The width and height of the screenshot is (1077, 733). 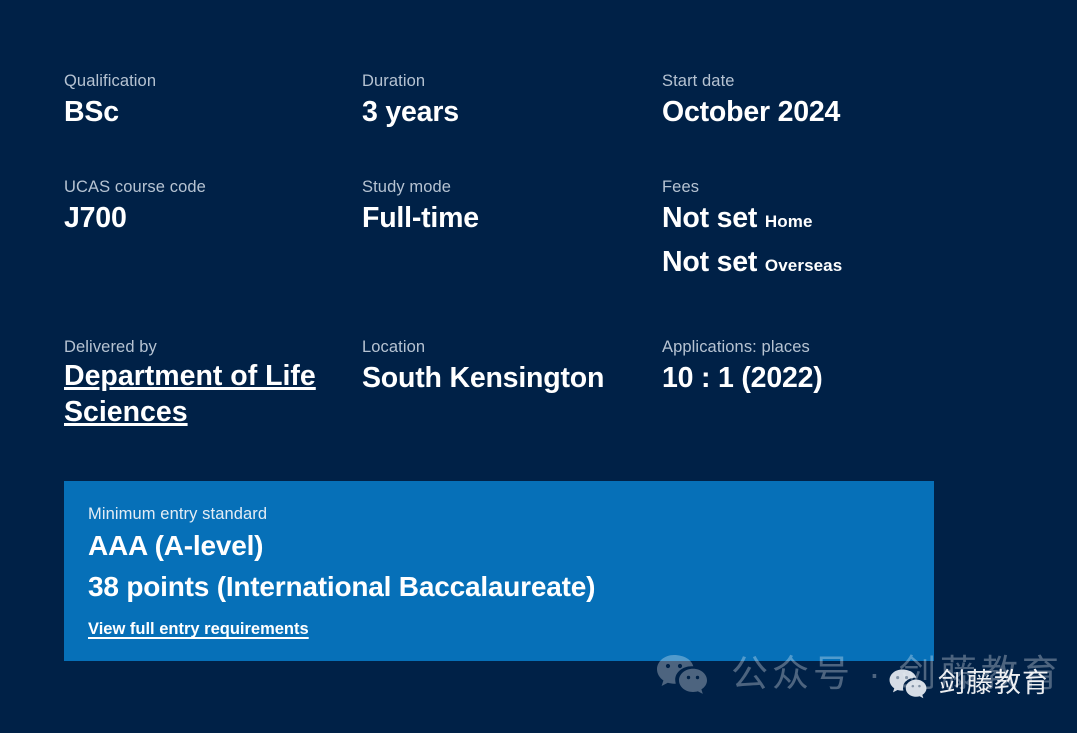 What do you see at coordinates (213, 231) in the screenshot?
I see `fact-ucas-course-code: UCAS course code J700` at bounding box center [213, 231].